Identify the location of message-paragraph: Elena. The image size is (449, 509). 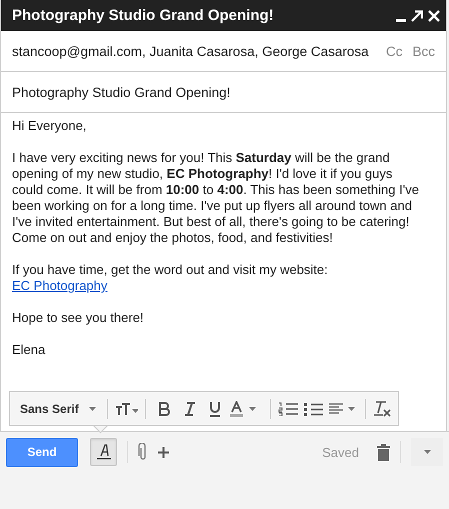
(29, 350).